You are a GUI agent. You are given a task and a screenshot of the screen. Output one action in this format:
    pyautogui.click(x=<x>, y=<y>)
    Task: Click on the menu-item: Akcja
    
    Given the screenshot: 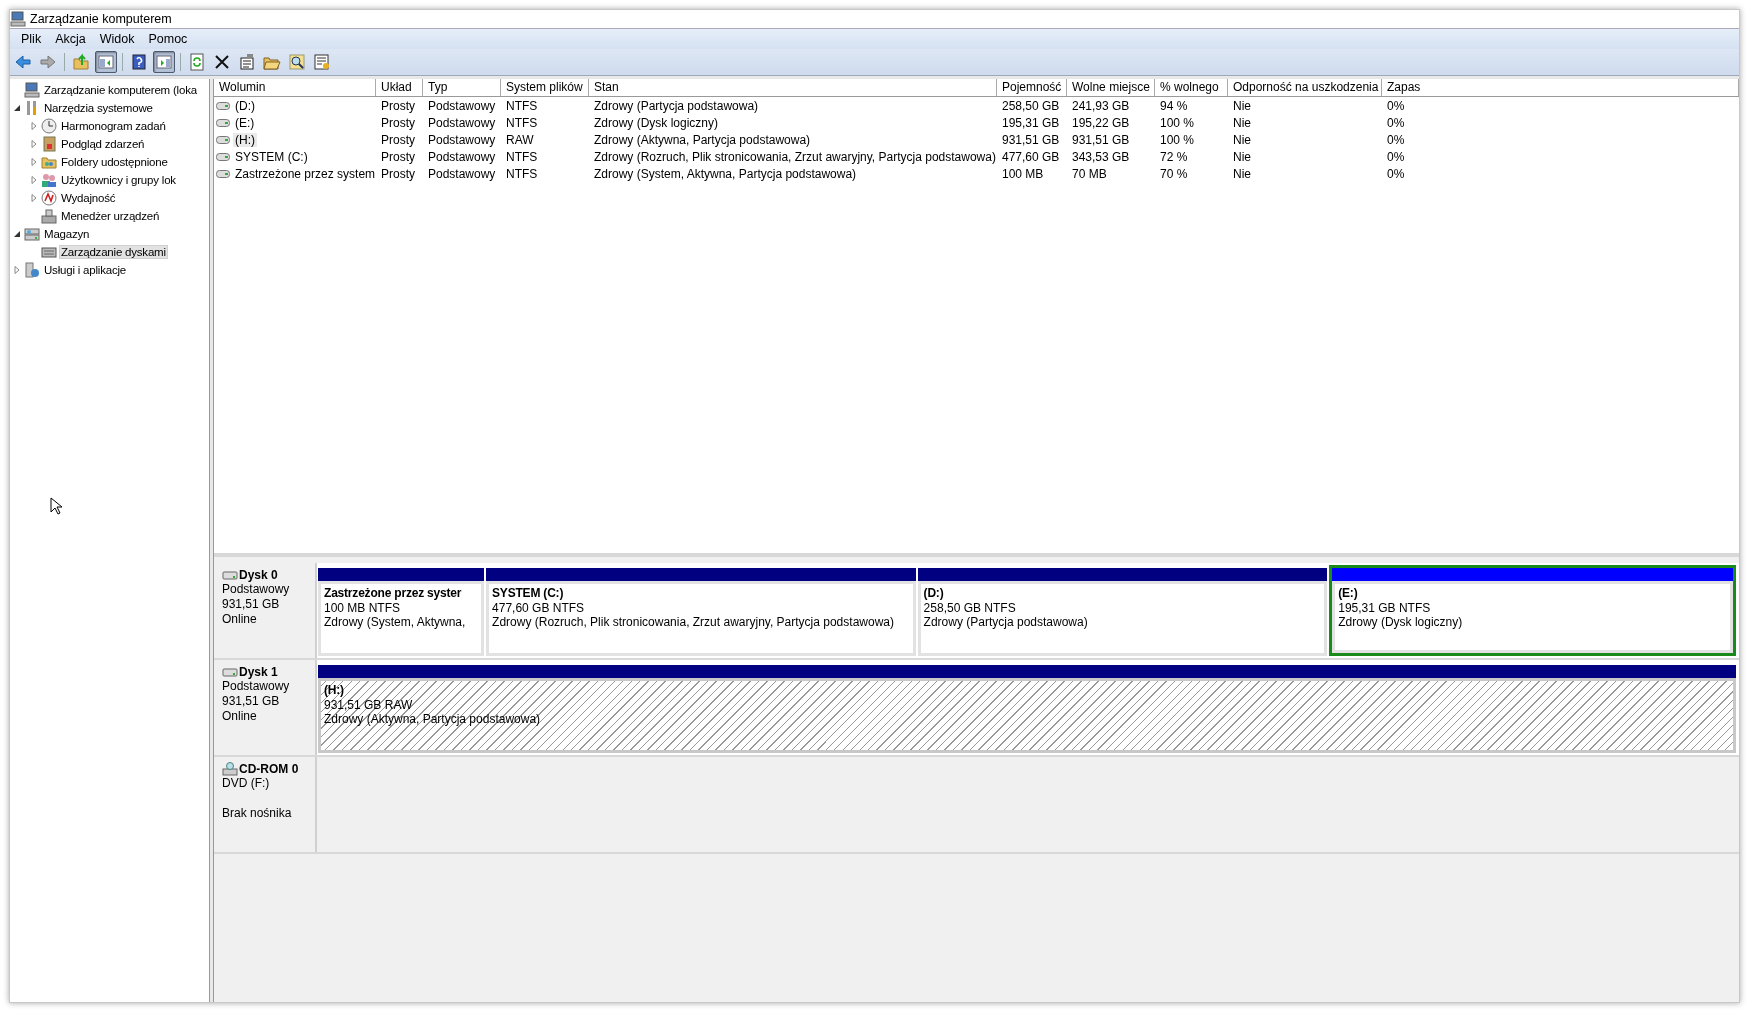 What is the action you would take?
    pyautogui.click(x=70, y=39)
    